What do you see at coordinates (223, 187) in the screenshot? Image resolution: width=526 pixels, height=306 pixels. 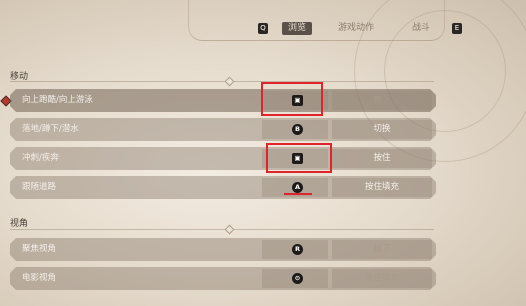 I see `binding-row-follow-road: 跟随道路 A 按住填充` at bounding box center [223, 187].